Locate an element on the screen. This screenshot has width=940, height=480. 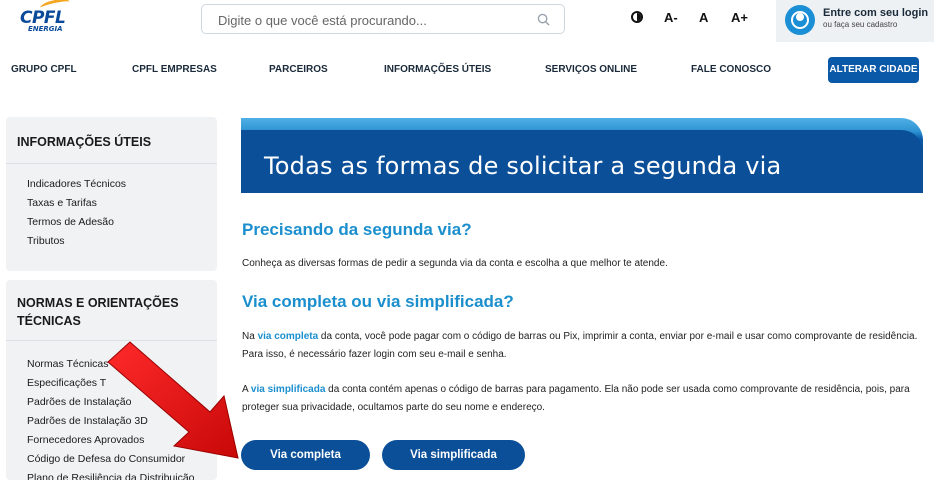
nav-item-informacoes-uteis: INFORMAÇÕES ÚTEIS is located at coordinates (437, 69).